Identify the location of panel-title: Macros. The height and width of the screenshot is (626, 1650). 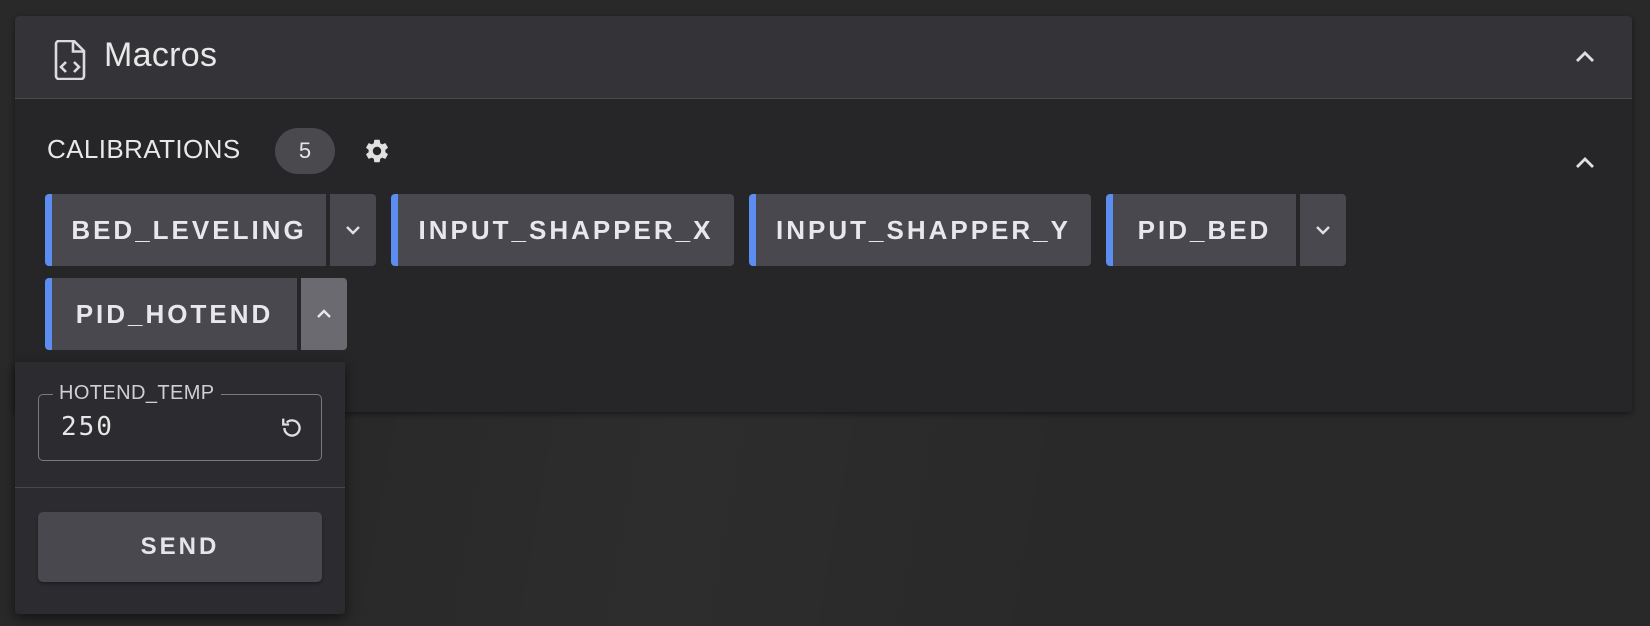
(161, 55).